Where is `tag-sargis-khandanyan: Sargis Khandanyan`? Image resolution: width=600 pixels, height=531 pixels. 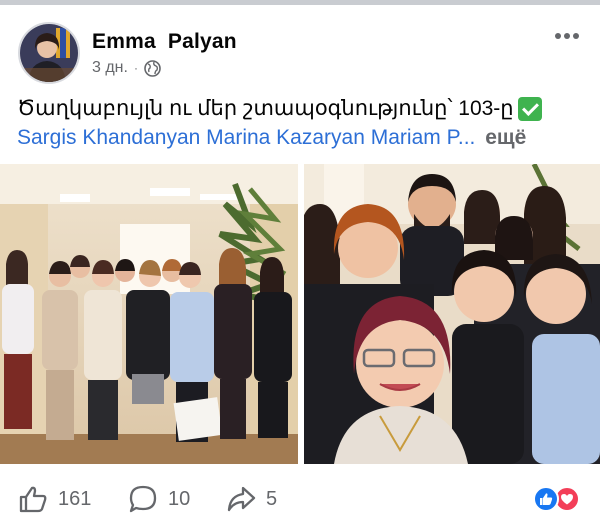 tag-sargis-khandanyan: Sargis Khandanyan is located at coordinates (108, 137).